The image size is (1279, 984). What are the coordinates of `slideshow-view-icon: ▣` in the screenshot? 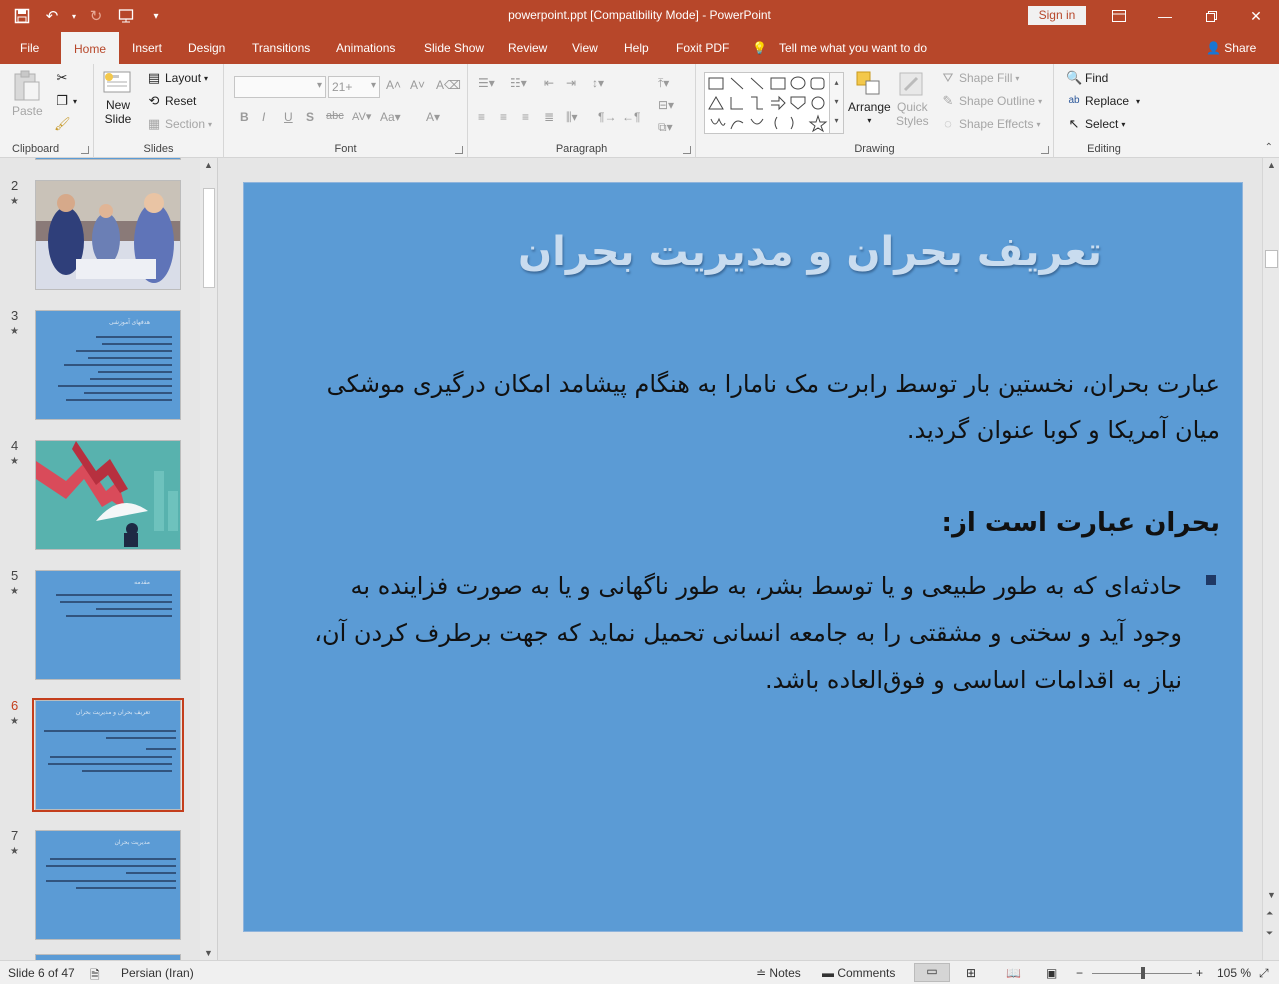 It's located at (1051, 973).